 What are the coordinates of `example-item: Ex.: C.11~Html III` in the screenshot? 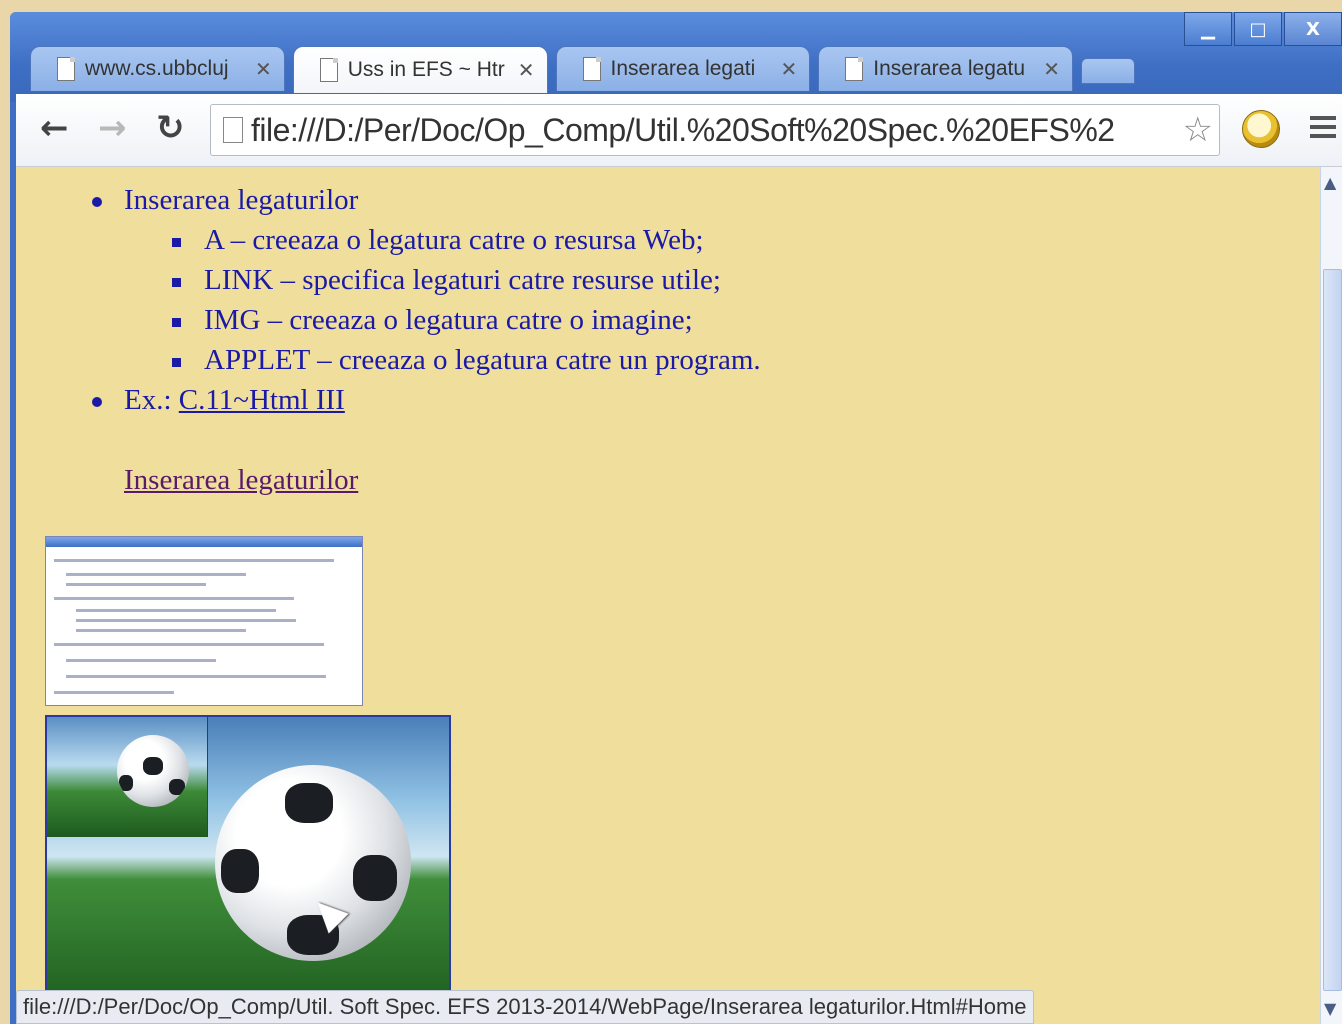 It's located at (234, 400).